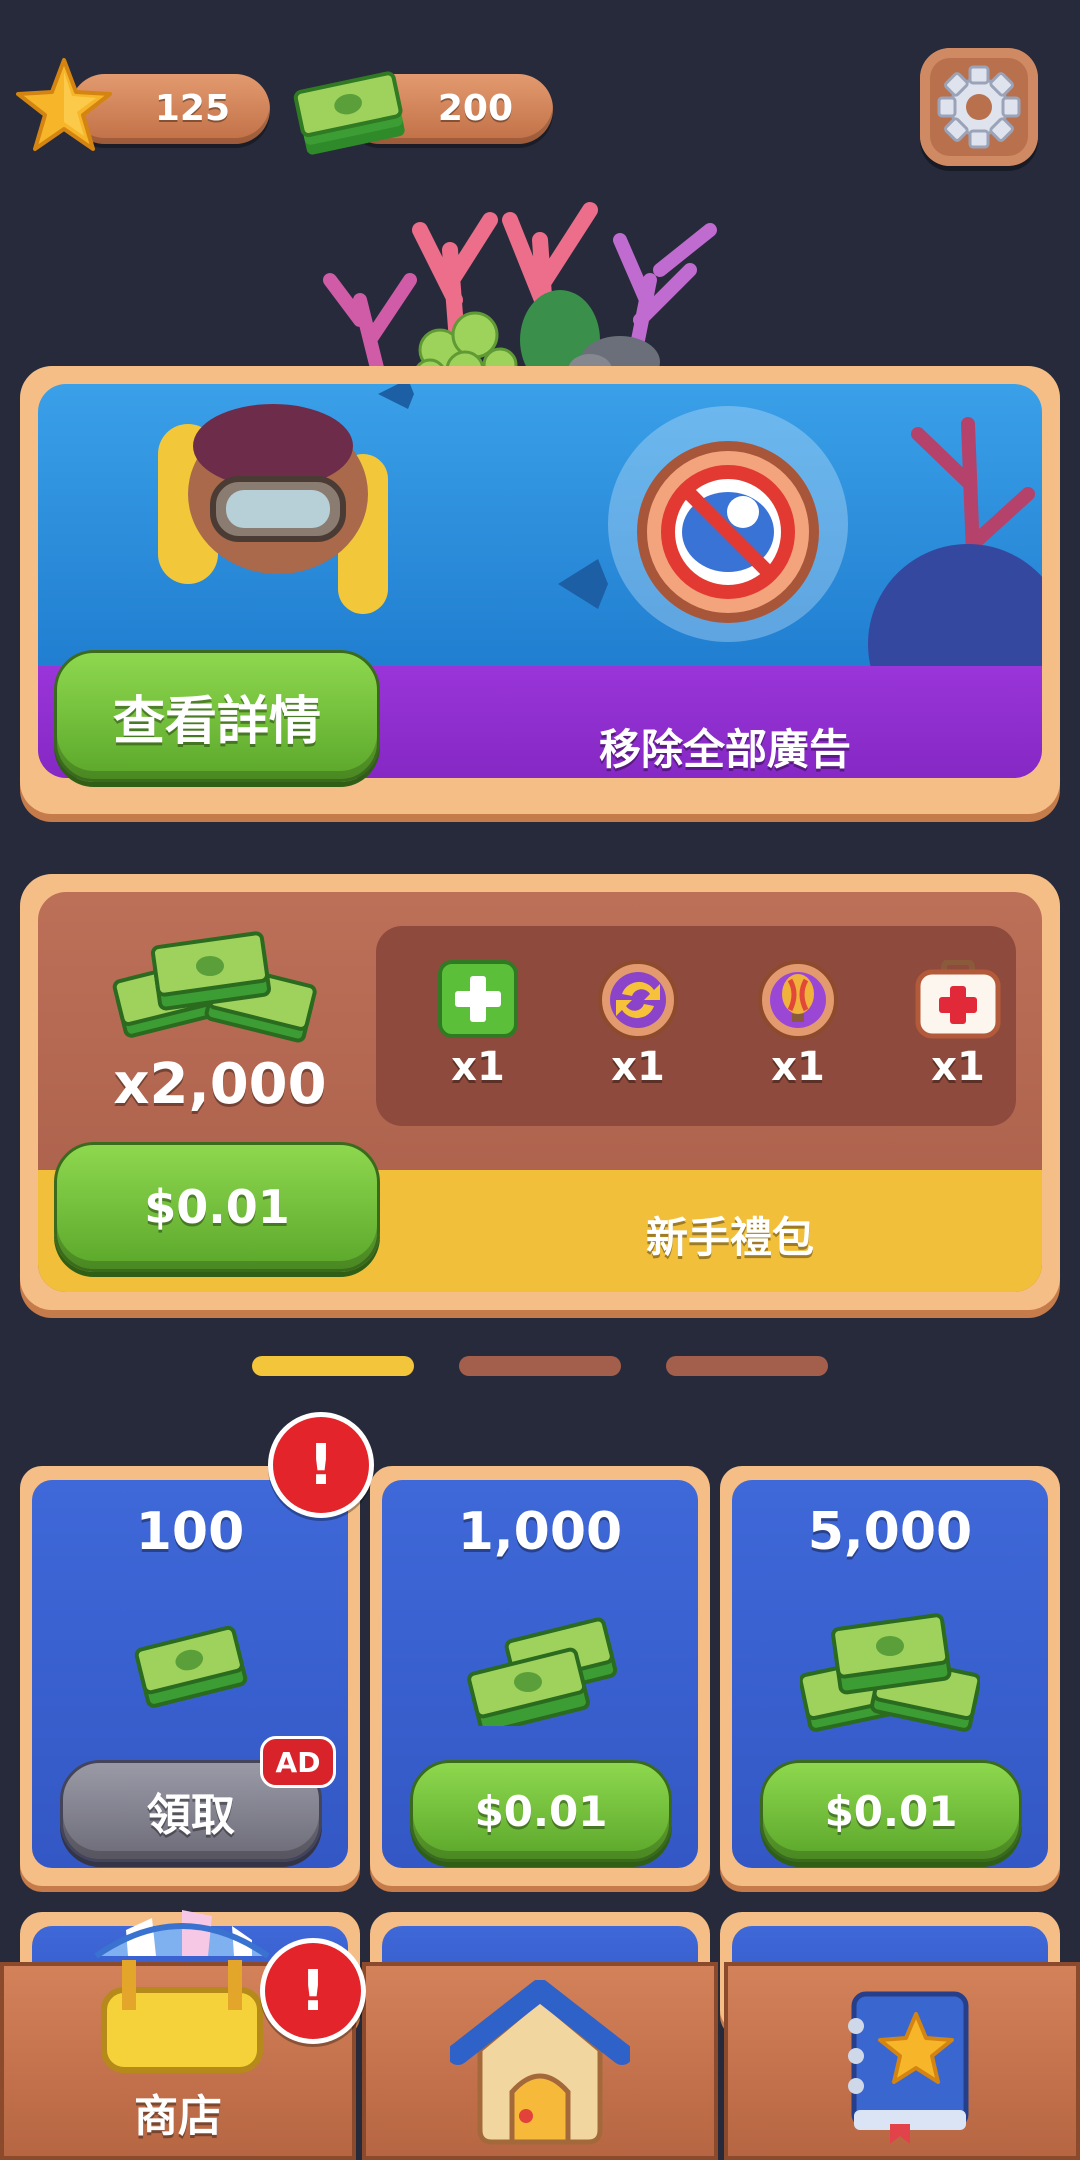 The image size is (1080, 2160). What do you see at coordinates (493, 496) in the screenshot?
I see `fish-silhouettes` at bounding box center [493, 496].